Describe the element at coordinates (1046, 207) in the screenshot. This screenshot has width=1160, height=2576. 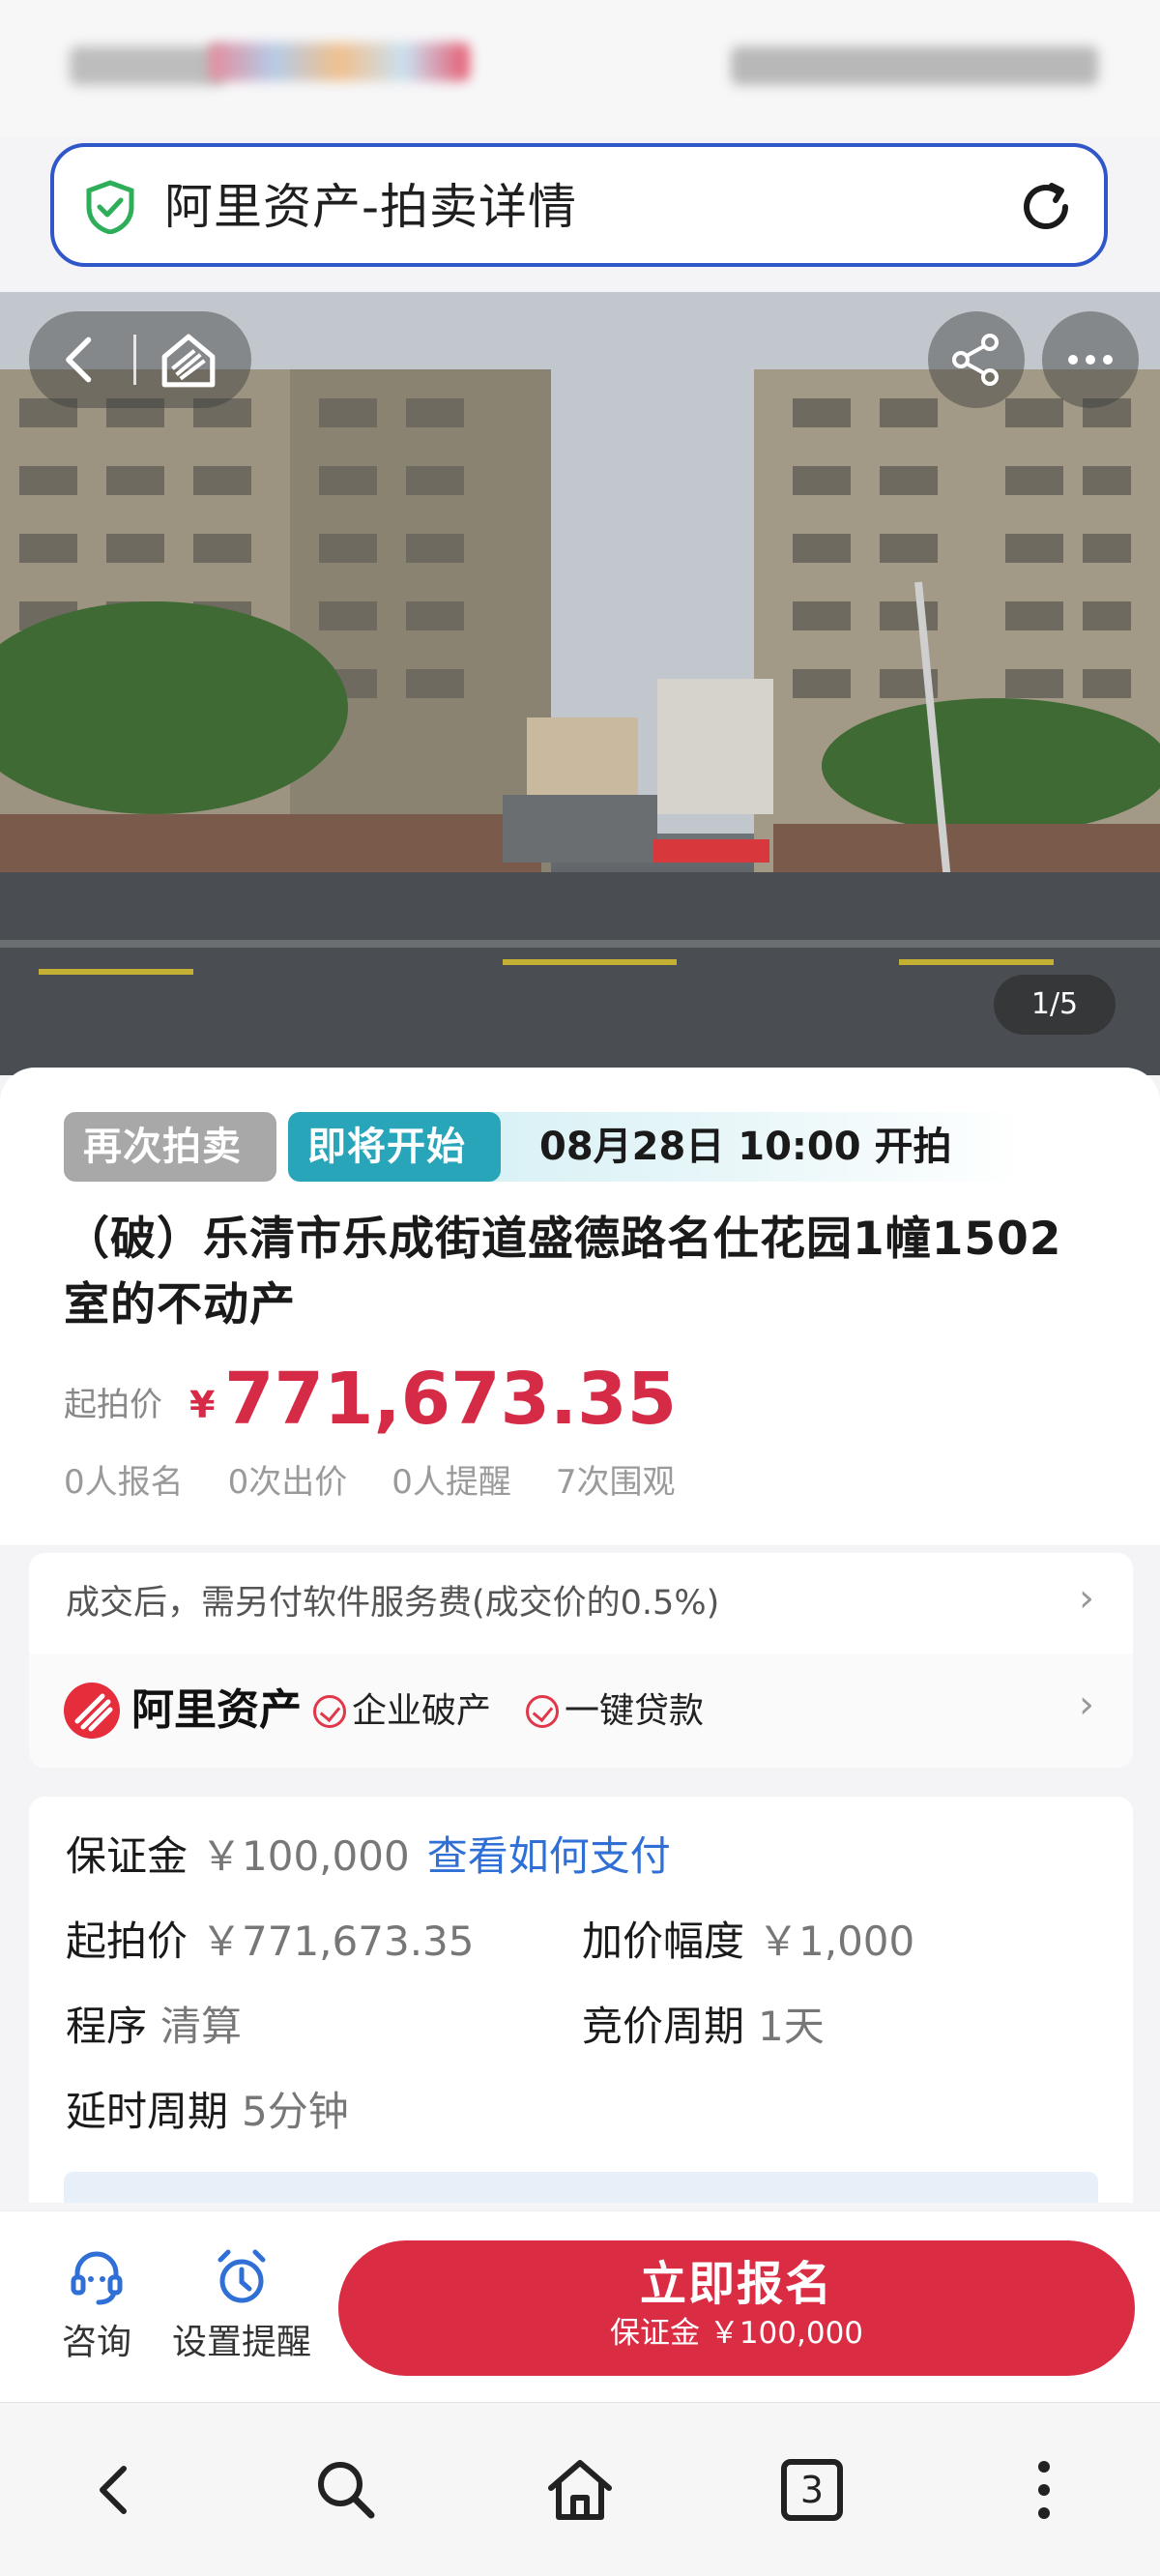
I see `refresh-icon` at that location.